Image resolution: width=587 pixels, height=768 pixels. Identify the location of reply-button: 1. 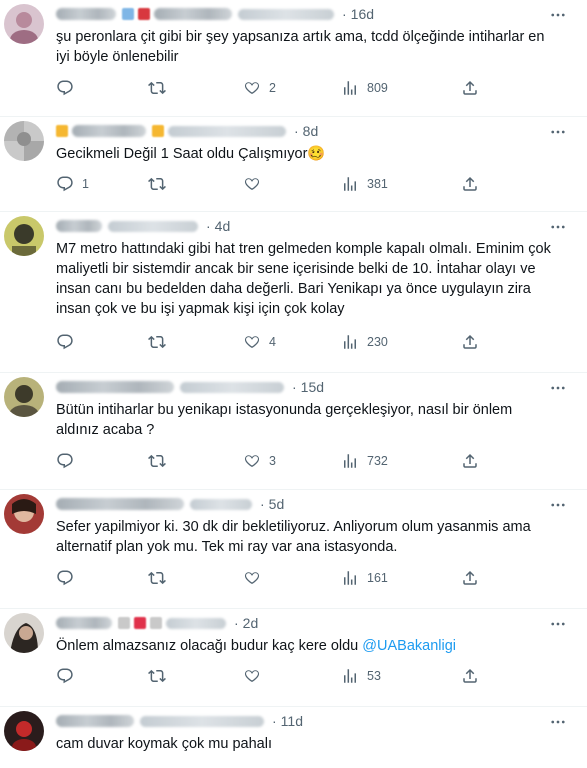
(72, 184).